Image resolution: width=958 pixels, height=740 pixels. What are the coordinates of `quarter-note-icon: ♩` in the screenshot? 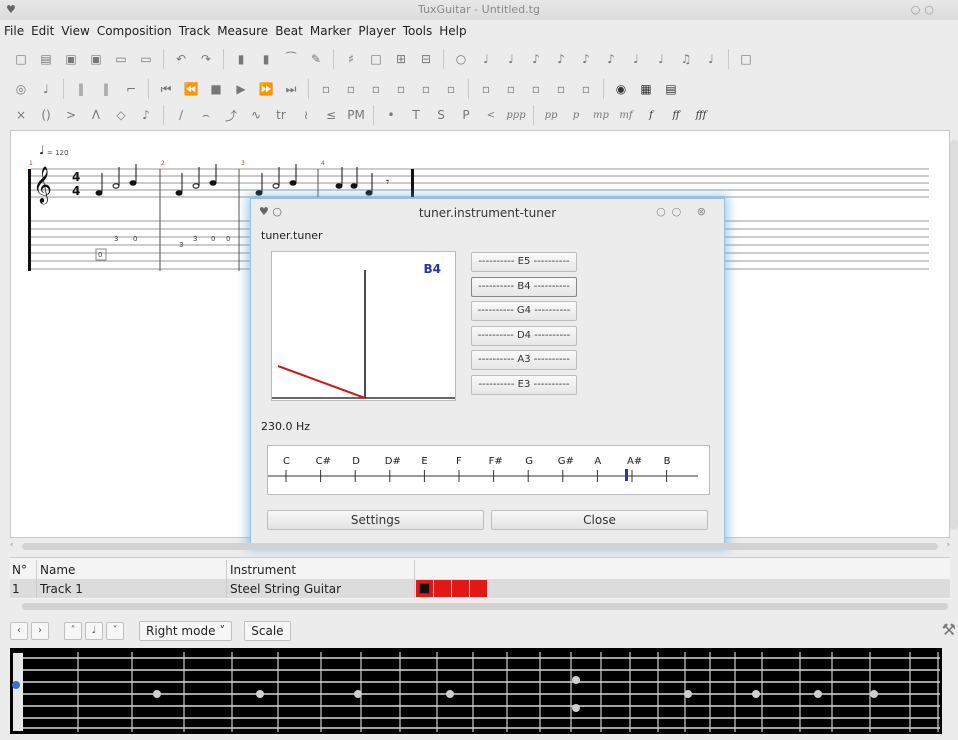 It's located at (511, 59).